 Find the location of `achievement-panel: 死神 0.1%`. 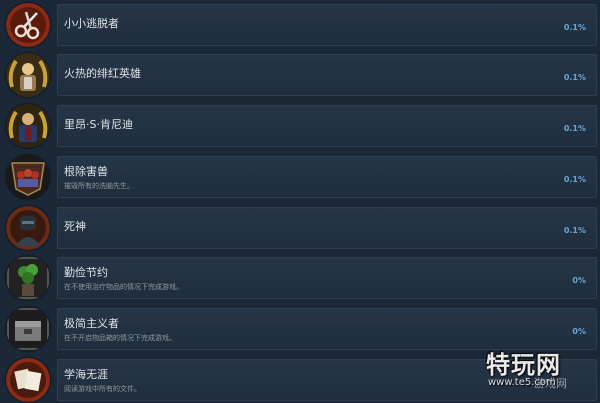

achievement-panel: 死神 0.1% is located at coordinates (327, 228).